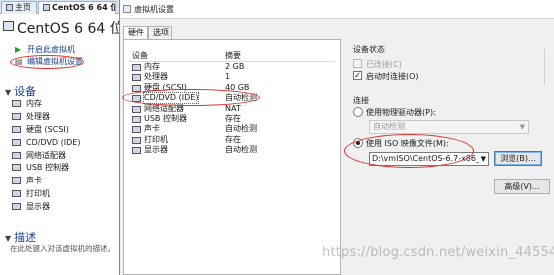 This screenshot has height=275, width=554. Describe the element at coordinates (136, 119) in the screenshot. I see `usb-icon` at that location.